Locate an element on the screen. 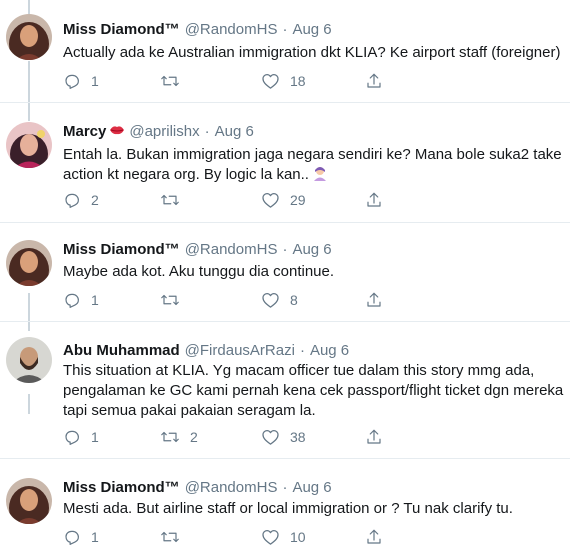 The width and height of the screenshot is (570, 553). like-button: 8 is located at coordinates (279, 300).